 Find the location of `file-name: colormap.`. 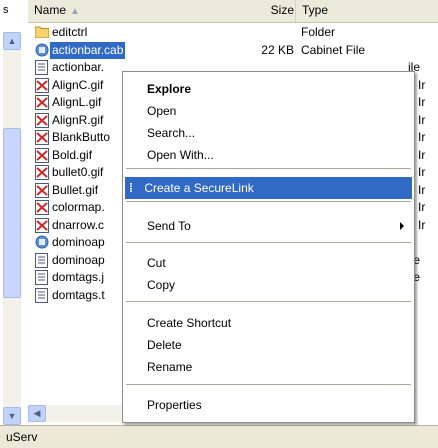

file-name: colormap. is located at coordinates (78, 207).